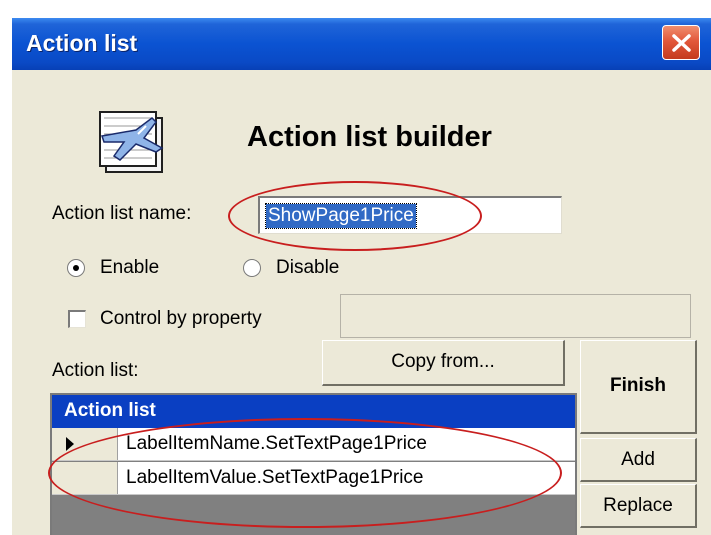 The height and width of the screenshot is (535, 711). I want to click on enable-radio, so click(76, 268).